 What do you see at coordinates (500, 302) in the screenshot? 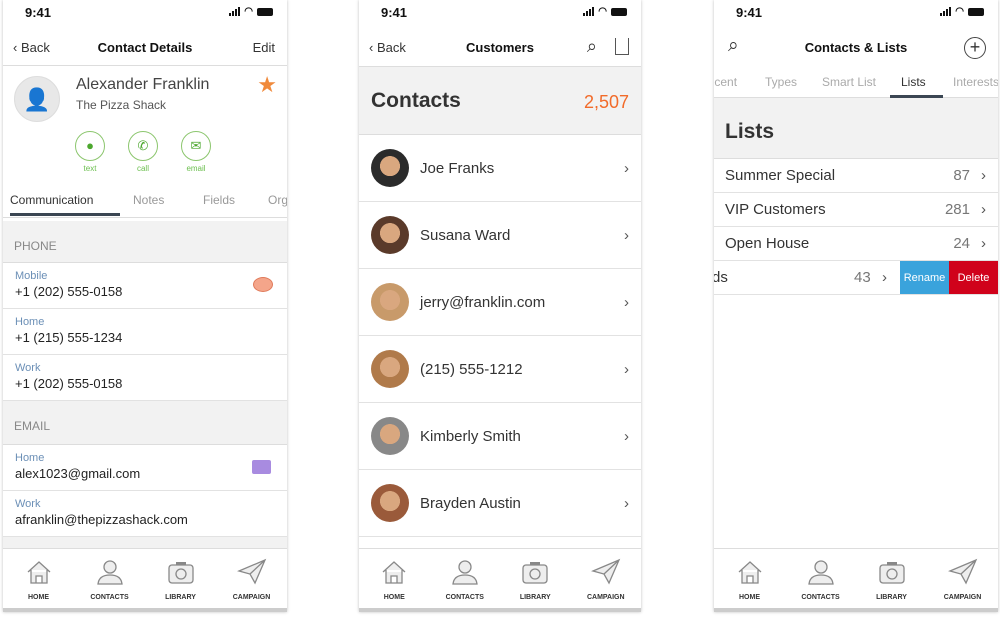
I see `contact-row: jerry@franklin.com ›` at bounding box center [500, 302].